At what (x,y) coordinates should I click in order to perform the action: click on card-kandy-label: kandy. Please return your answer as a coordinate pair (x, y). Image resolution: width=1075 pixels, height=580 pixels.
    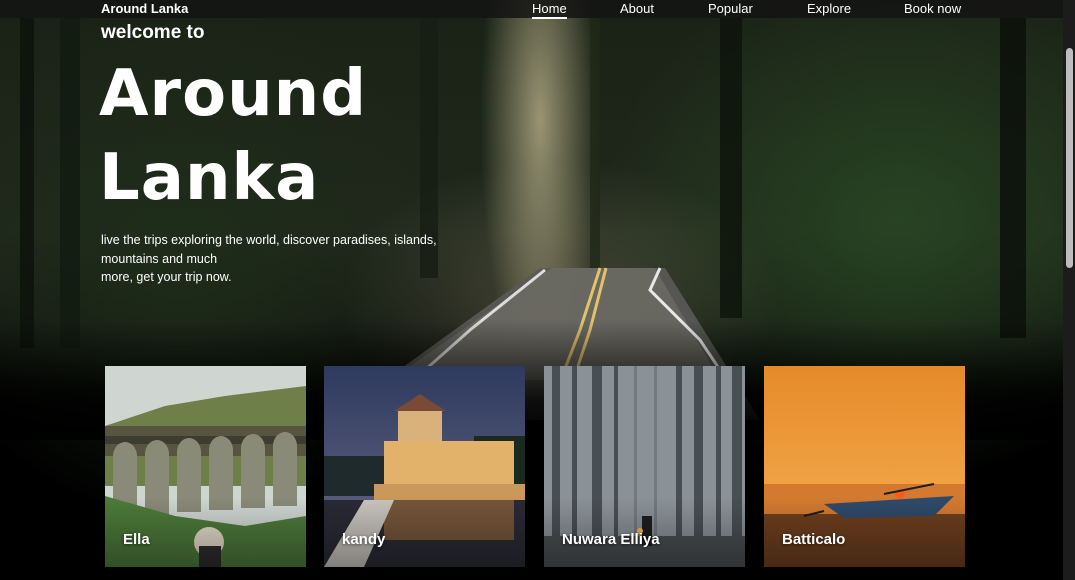
    Looking at the image, I should click on (364, 539).